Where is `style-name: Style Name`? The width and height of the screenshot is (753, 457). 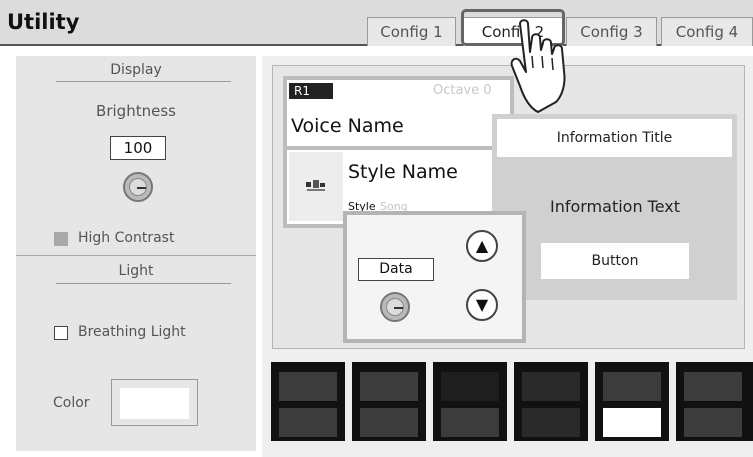 style-name: Style Name is located at coordinates (403, 172).